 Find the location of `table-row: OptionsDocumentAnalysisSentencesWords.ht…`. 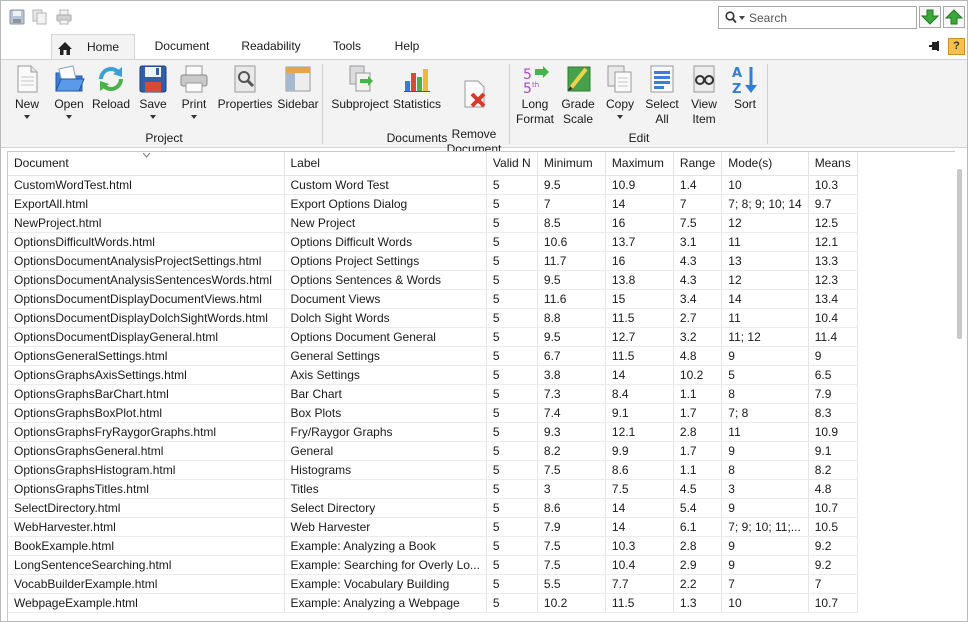

table-row: OptionsDocumentAnalysisSentencesWords.ht… is located at coordinates (433, 280).